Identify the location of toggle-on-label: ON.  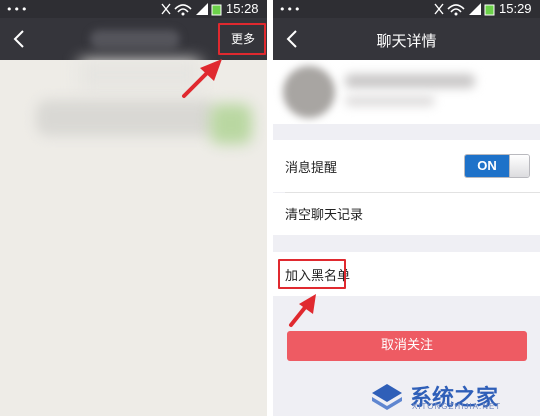
(487, 166).